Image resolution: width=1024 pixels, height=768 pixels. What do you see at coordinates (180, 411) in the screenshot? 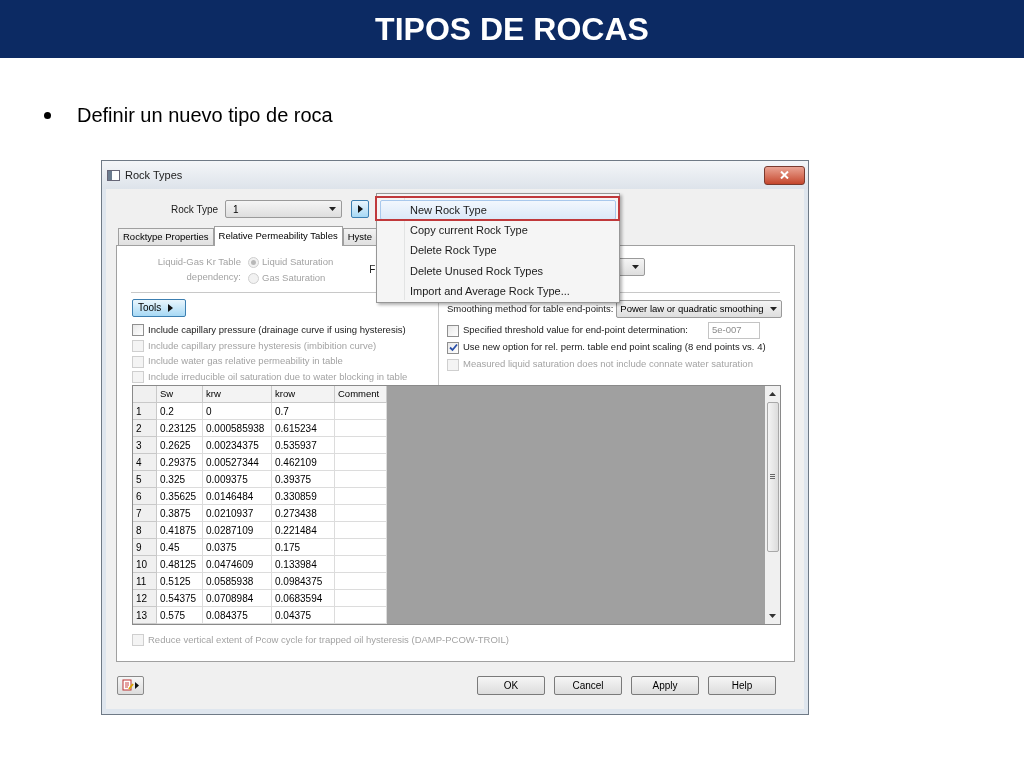
I see `table-cell: 0.2` at bounding box center [180, 411].